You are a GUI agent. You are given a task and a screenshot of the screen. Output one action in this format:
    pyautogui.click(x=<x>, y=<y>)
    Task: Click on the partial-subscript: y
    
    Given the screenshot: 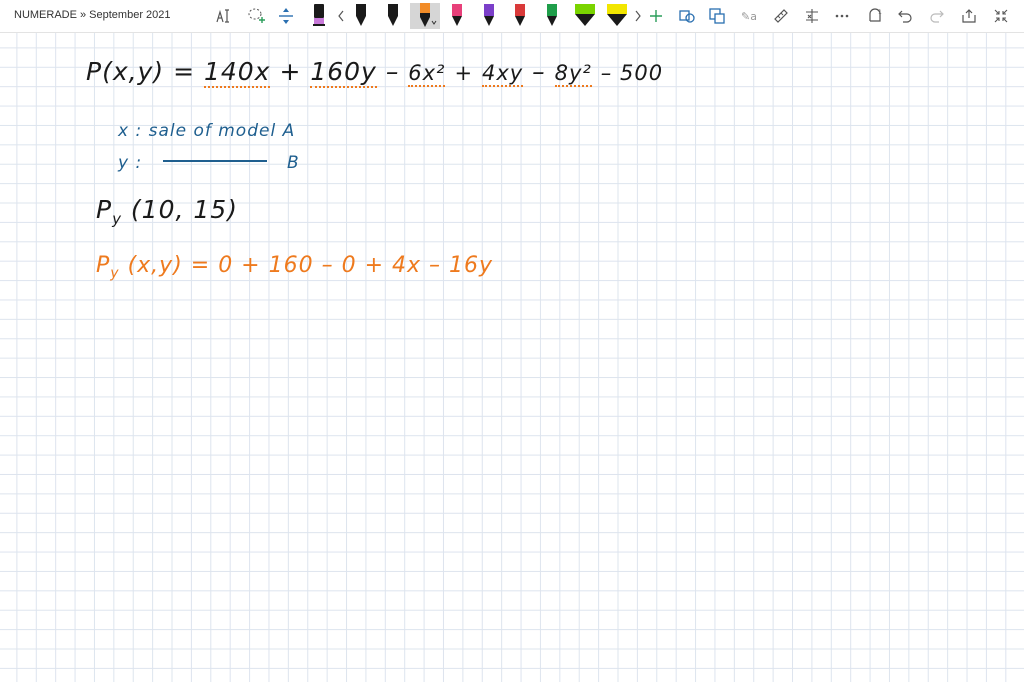 What is the action you would take?
    pyautogui.click(x=117, y=219)
    